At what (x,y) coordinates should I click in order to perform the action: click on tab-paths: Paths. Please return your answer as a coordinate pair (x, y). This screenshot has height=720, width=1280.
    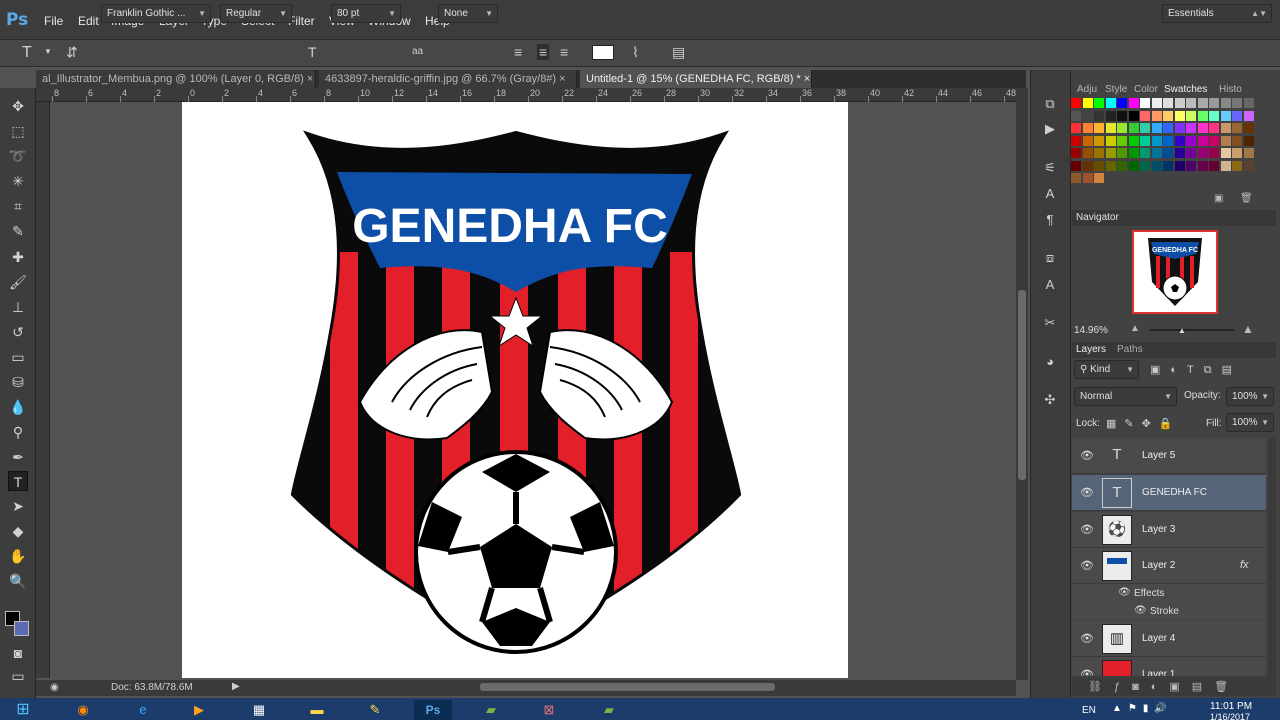
    Looking at the image, I should click on (1130, 349).